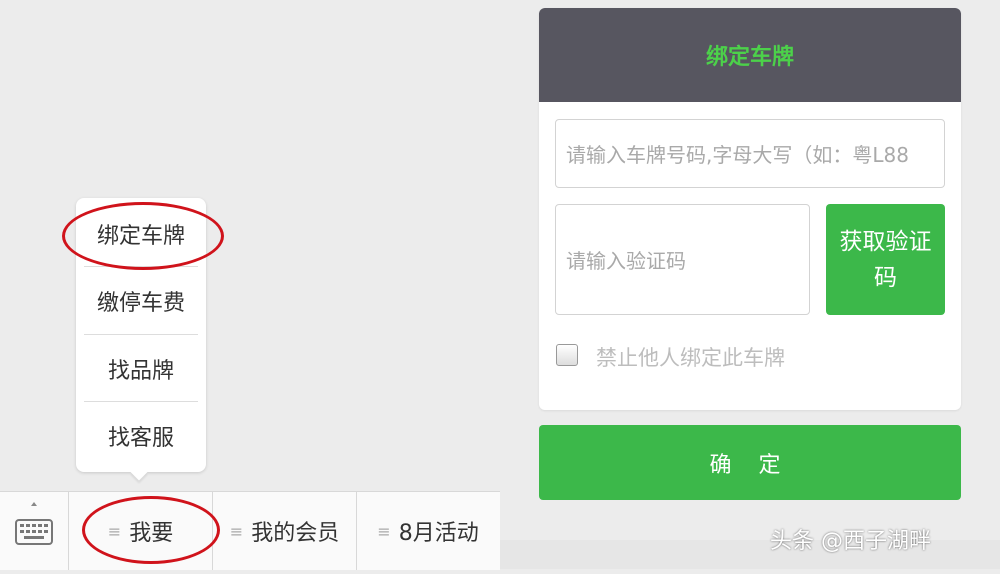 Image resolution: width=1000 pixels, height=574 pixels. I want to click on popup-menu: 绑定车牌 缴停车费 找品牌 找客服, so click(141, 335).